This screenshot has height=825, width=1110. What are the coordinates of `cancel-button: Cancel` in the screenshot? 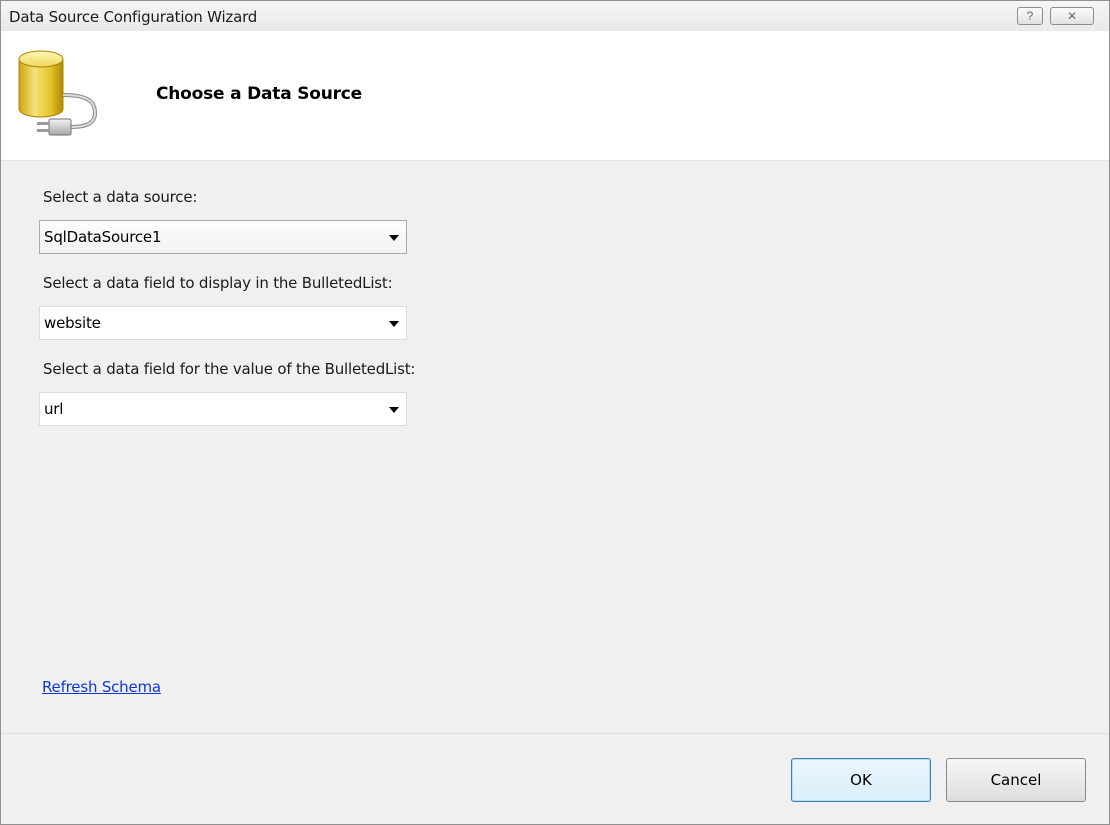 It's located at (1016, 780).